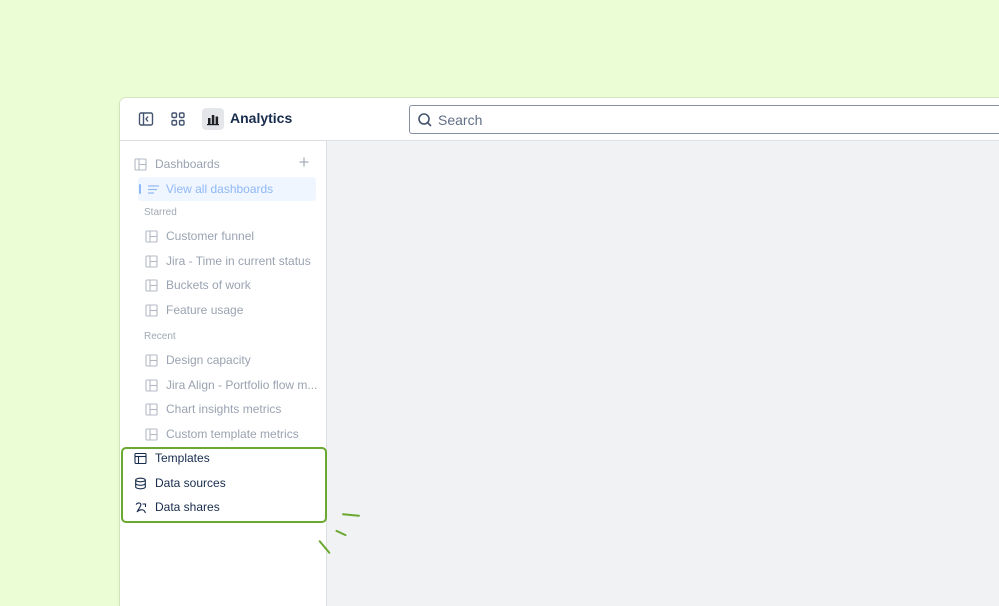 Image resolution: width=999 pixels, height=606 pixels. Describe the element at coordinates (187, 507) in the screenshot. I see `sidebar-item-label: Data shares` at that location.